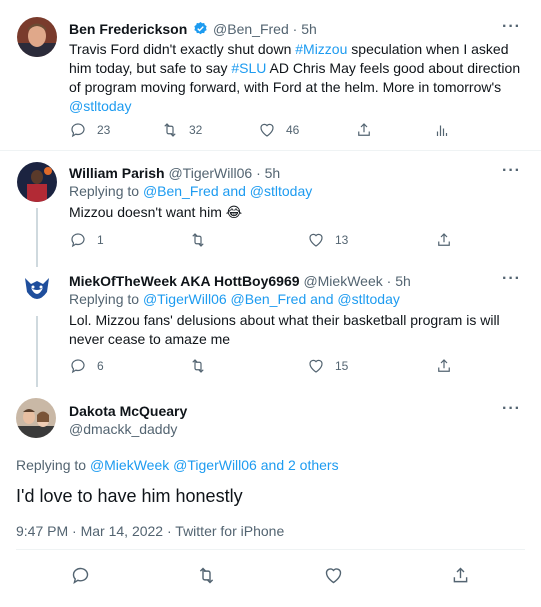 The image size is (541, 607). What do you see at coordinates (327, 240) in the screenshot?
I see `like-button: 13` at bounding box center [327, 240].